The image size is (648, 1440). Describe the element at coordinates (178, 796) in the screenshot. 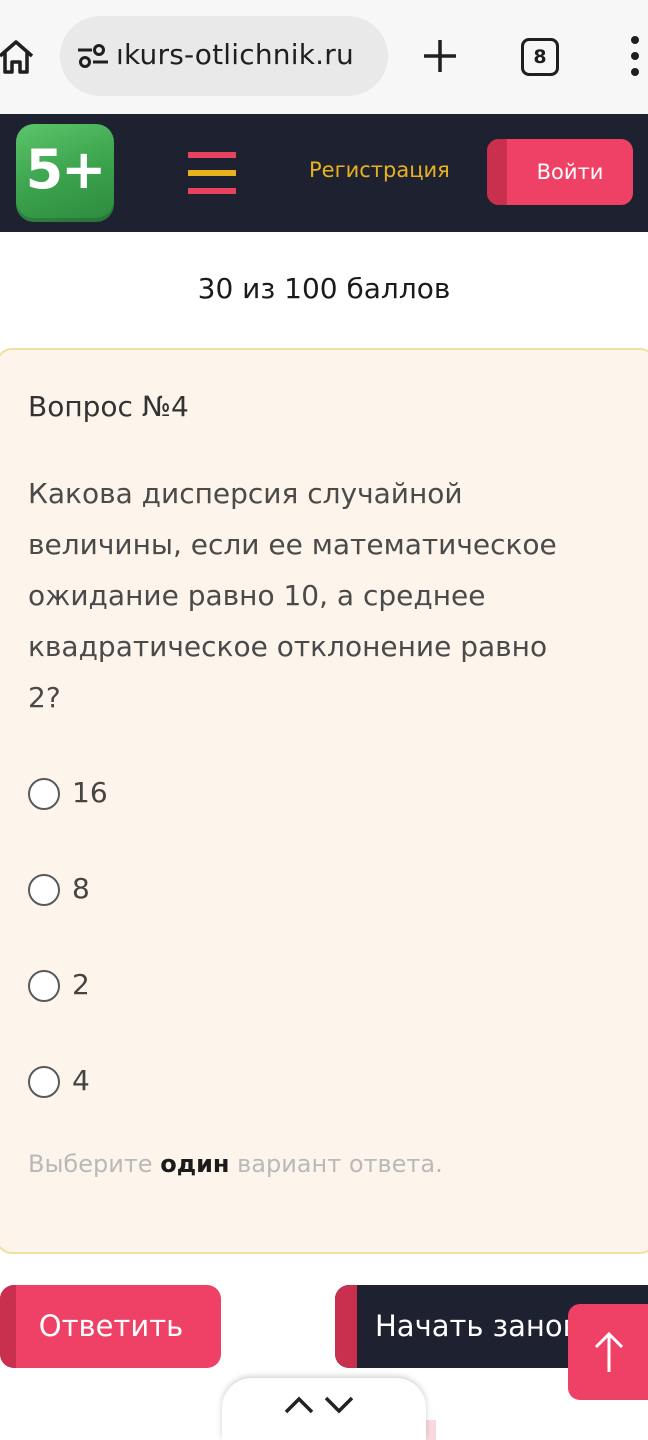

I see `answer-option: 16` at that location.